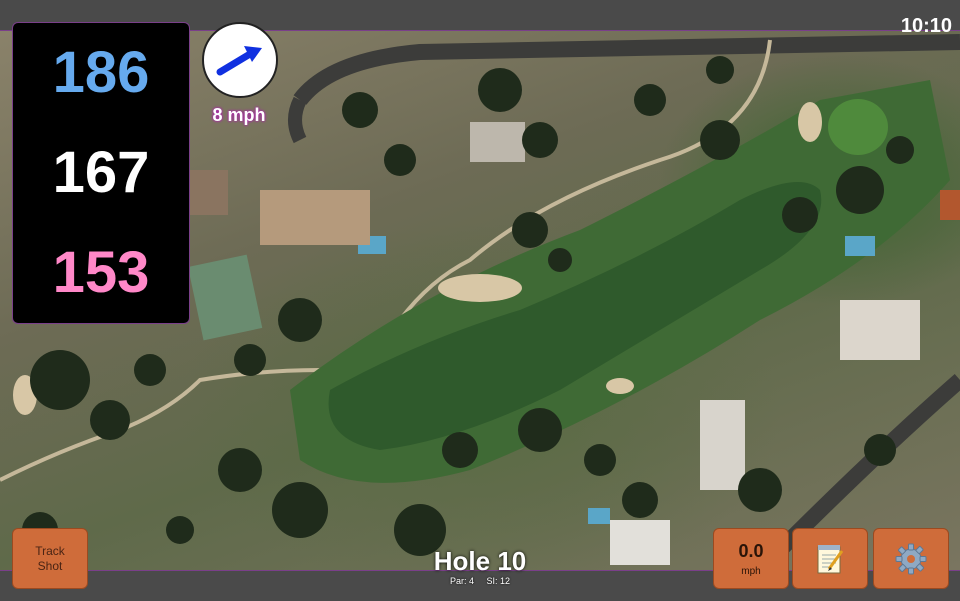  I want to click on wind-speed-button: 0.0 mph, so click(751, 558).